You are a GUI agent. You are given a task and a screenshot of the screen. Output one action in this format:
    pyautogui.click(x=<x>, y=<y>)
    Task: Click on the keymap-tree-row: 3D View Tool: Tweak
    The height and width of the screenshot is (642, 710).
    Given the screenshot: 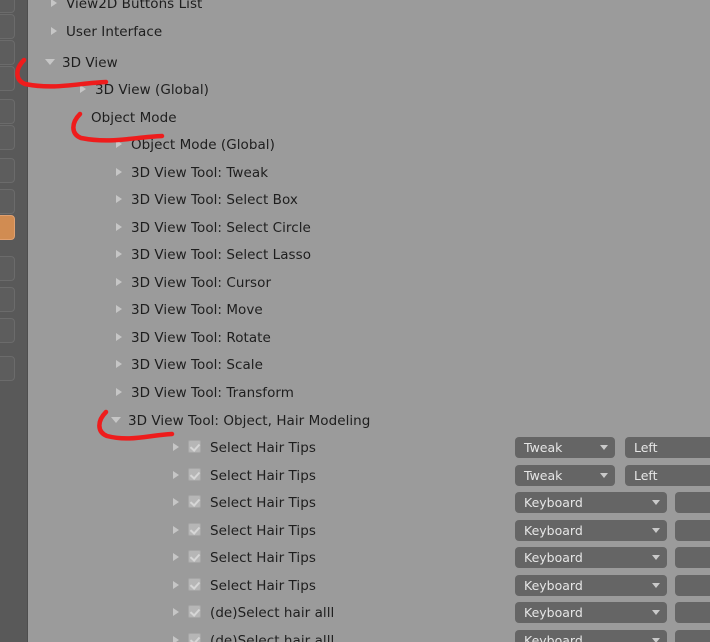 What is the action you would take?
    pyautogui.click(x=369, y=172)
    